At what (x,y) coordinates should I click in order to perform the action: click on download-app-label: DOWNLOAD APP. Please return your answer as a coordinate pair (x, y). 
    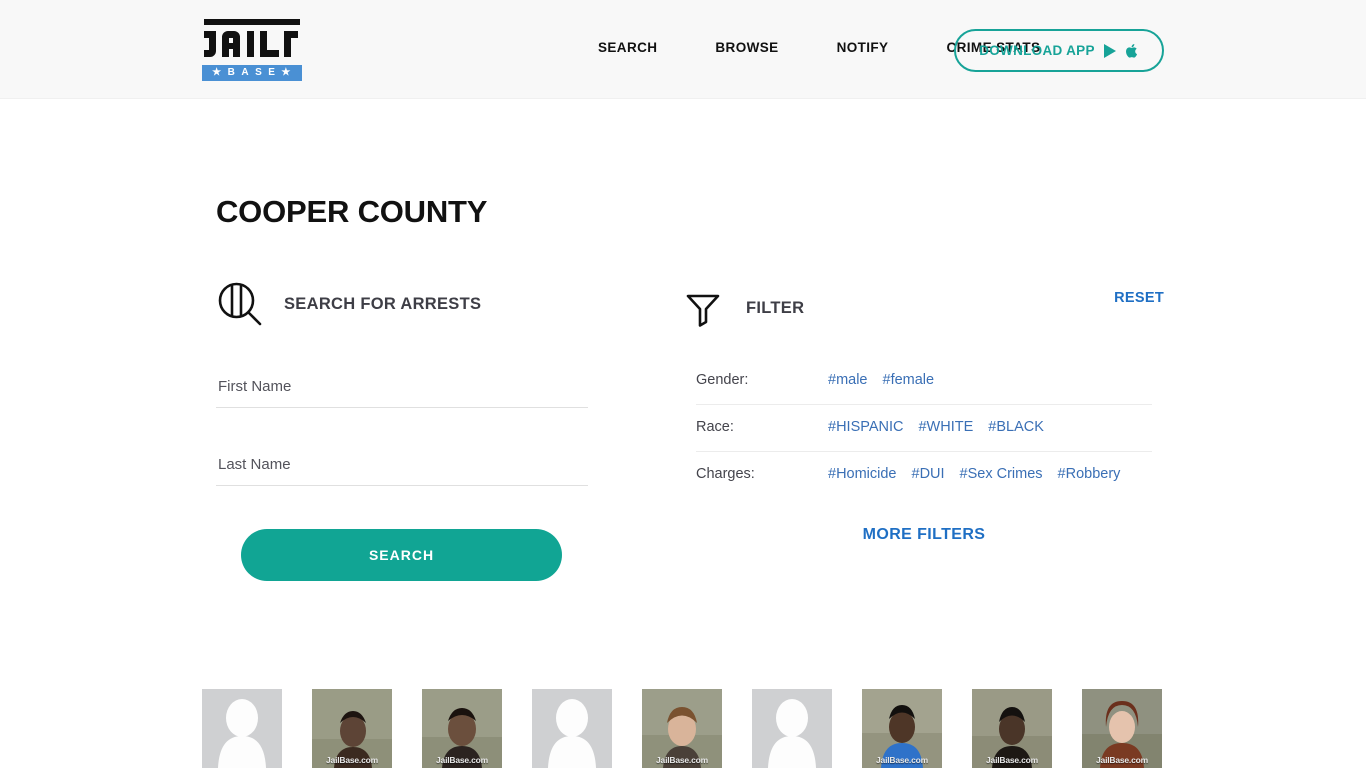
    Looking at the image, I should click on (1037, 50).